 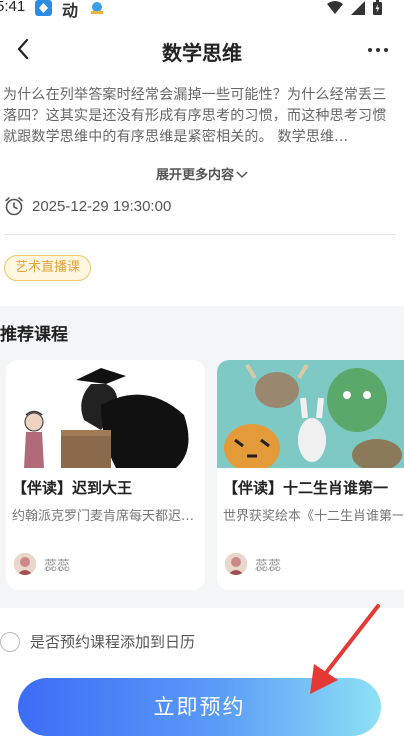 I want to click on expand-more-label: 展开更多内容, so click(x=194, y=175).